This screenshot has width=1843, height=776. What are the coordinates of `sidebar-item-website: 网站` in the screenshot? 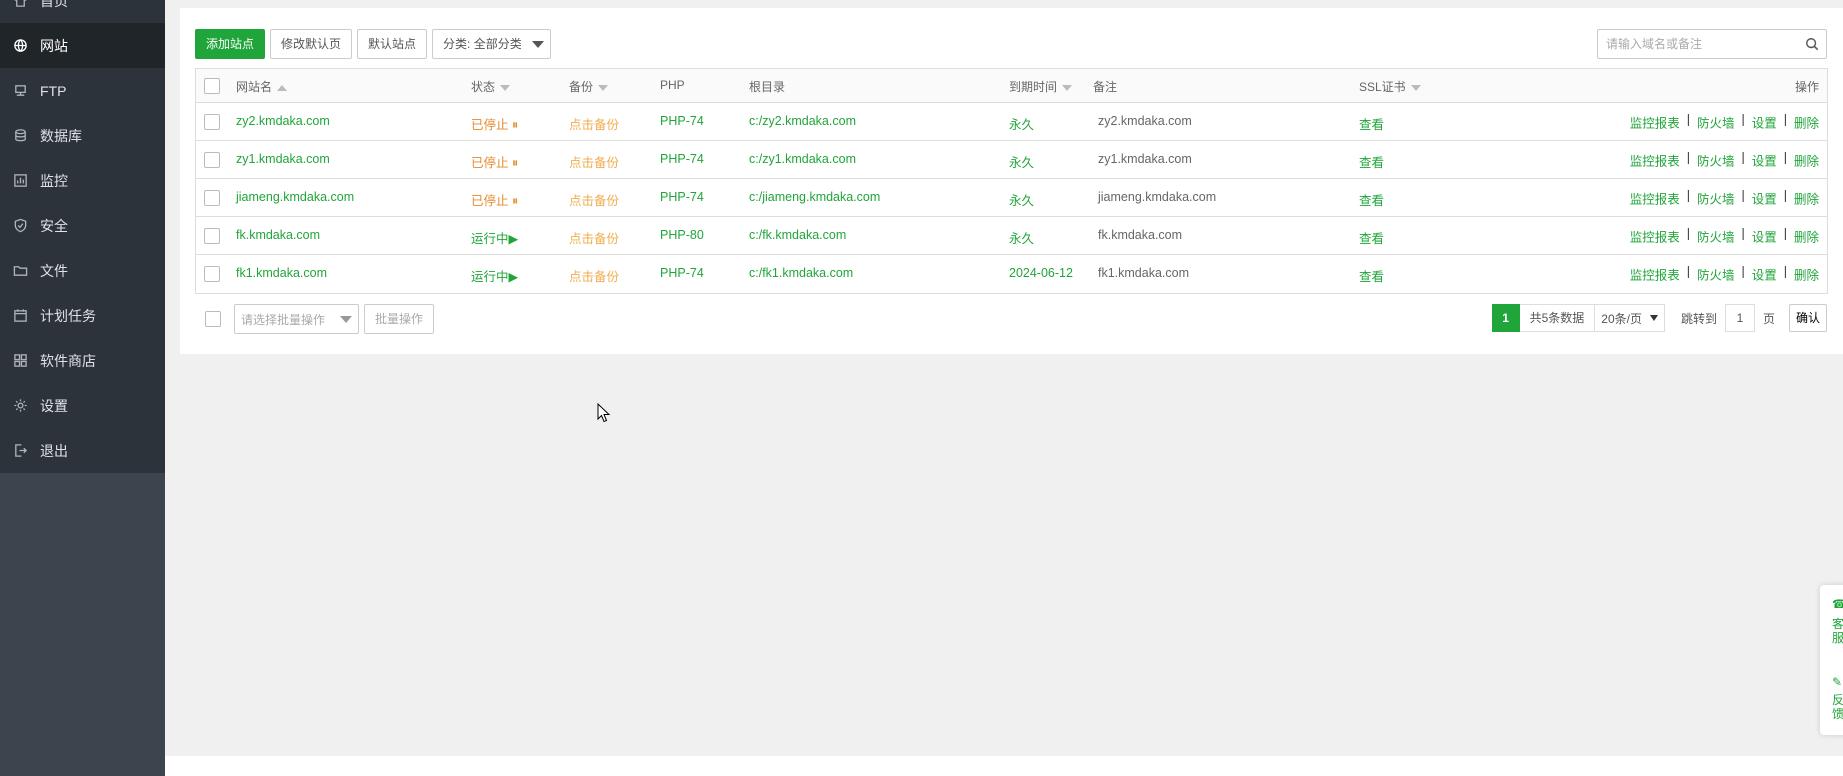 It's located at (82, 45).